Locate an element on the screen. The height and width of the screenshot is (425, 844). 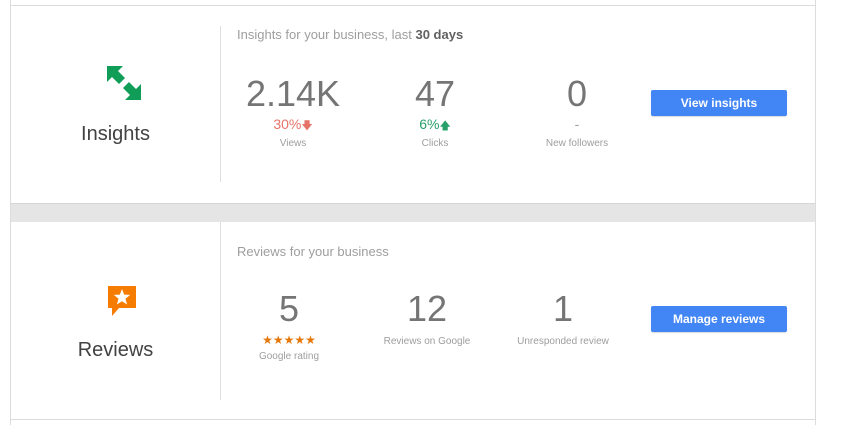
metric-value: 0 is located at coordinates (577, 93).